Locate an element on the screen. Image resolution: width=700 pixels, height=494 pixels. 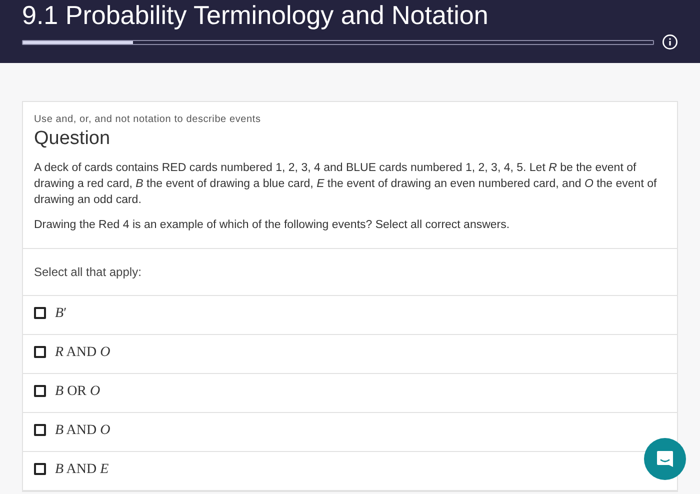
answer-option: B AND E is located at coordinates (71, 469).